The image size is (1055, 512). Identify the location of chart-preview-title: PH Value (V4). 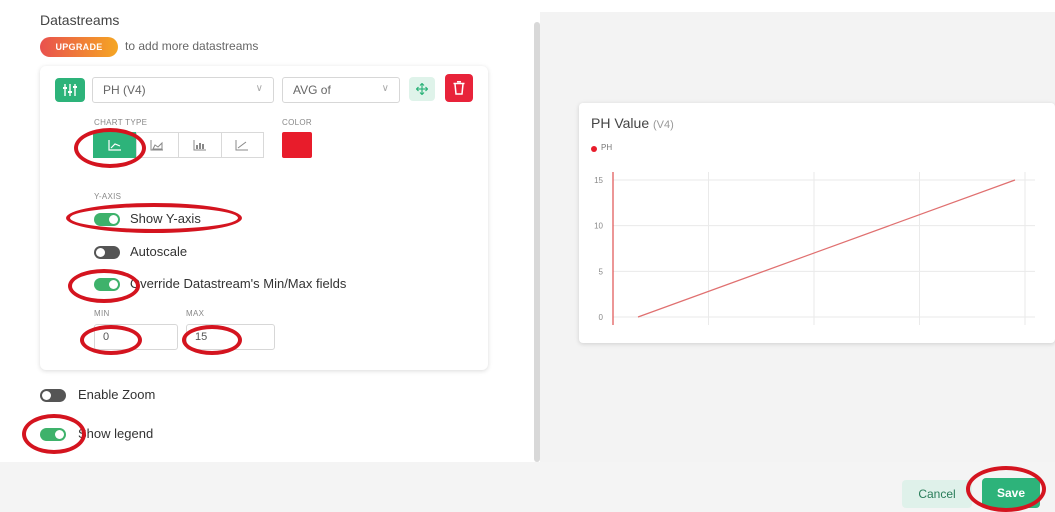
(632, 123).